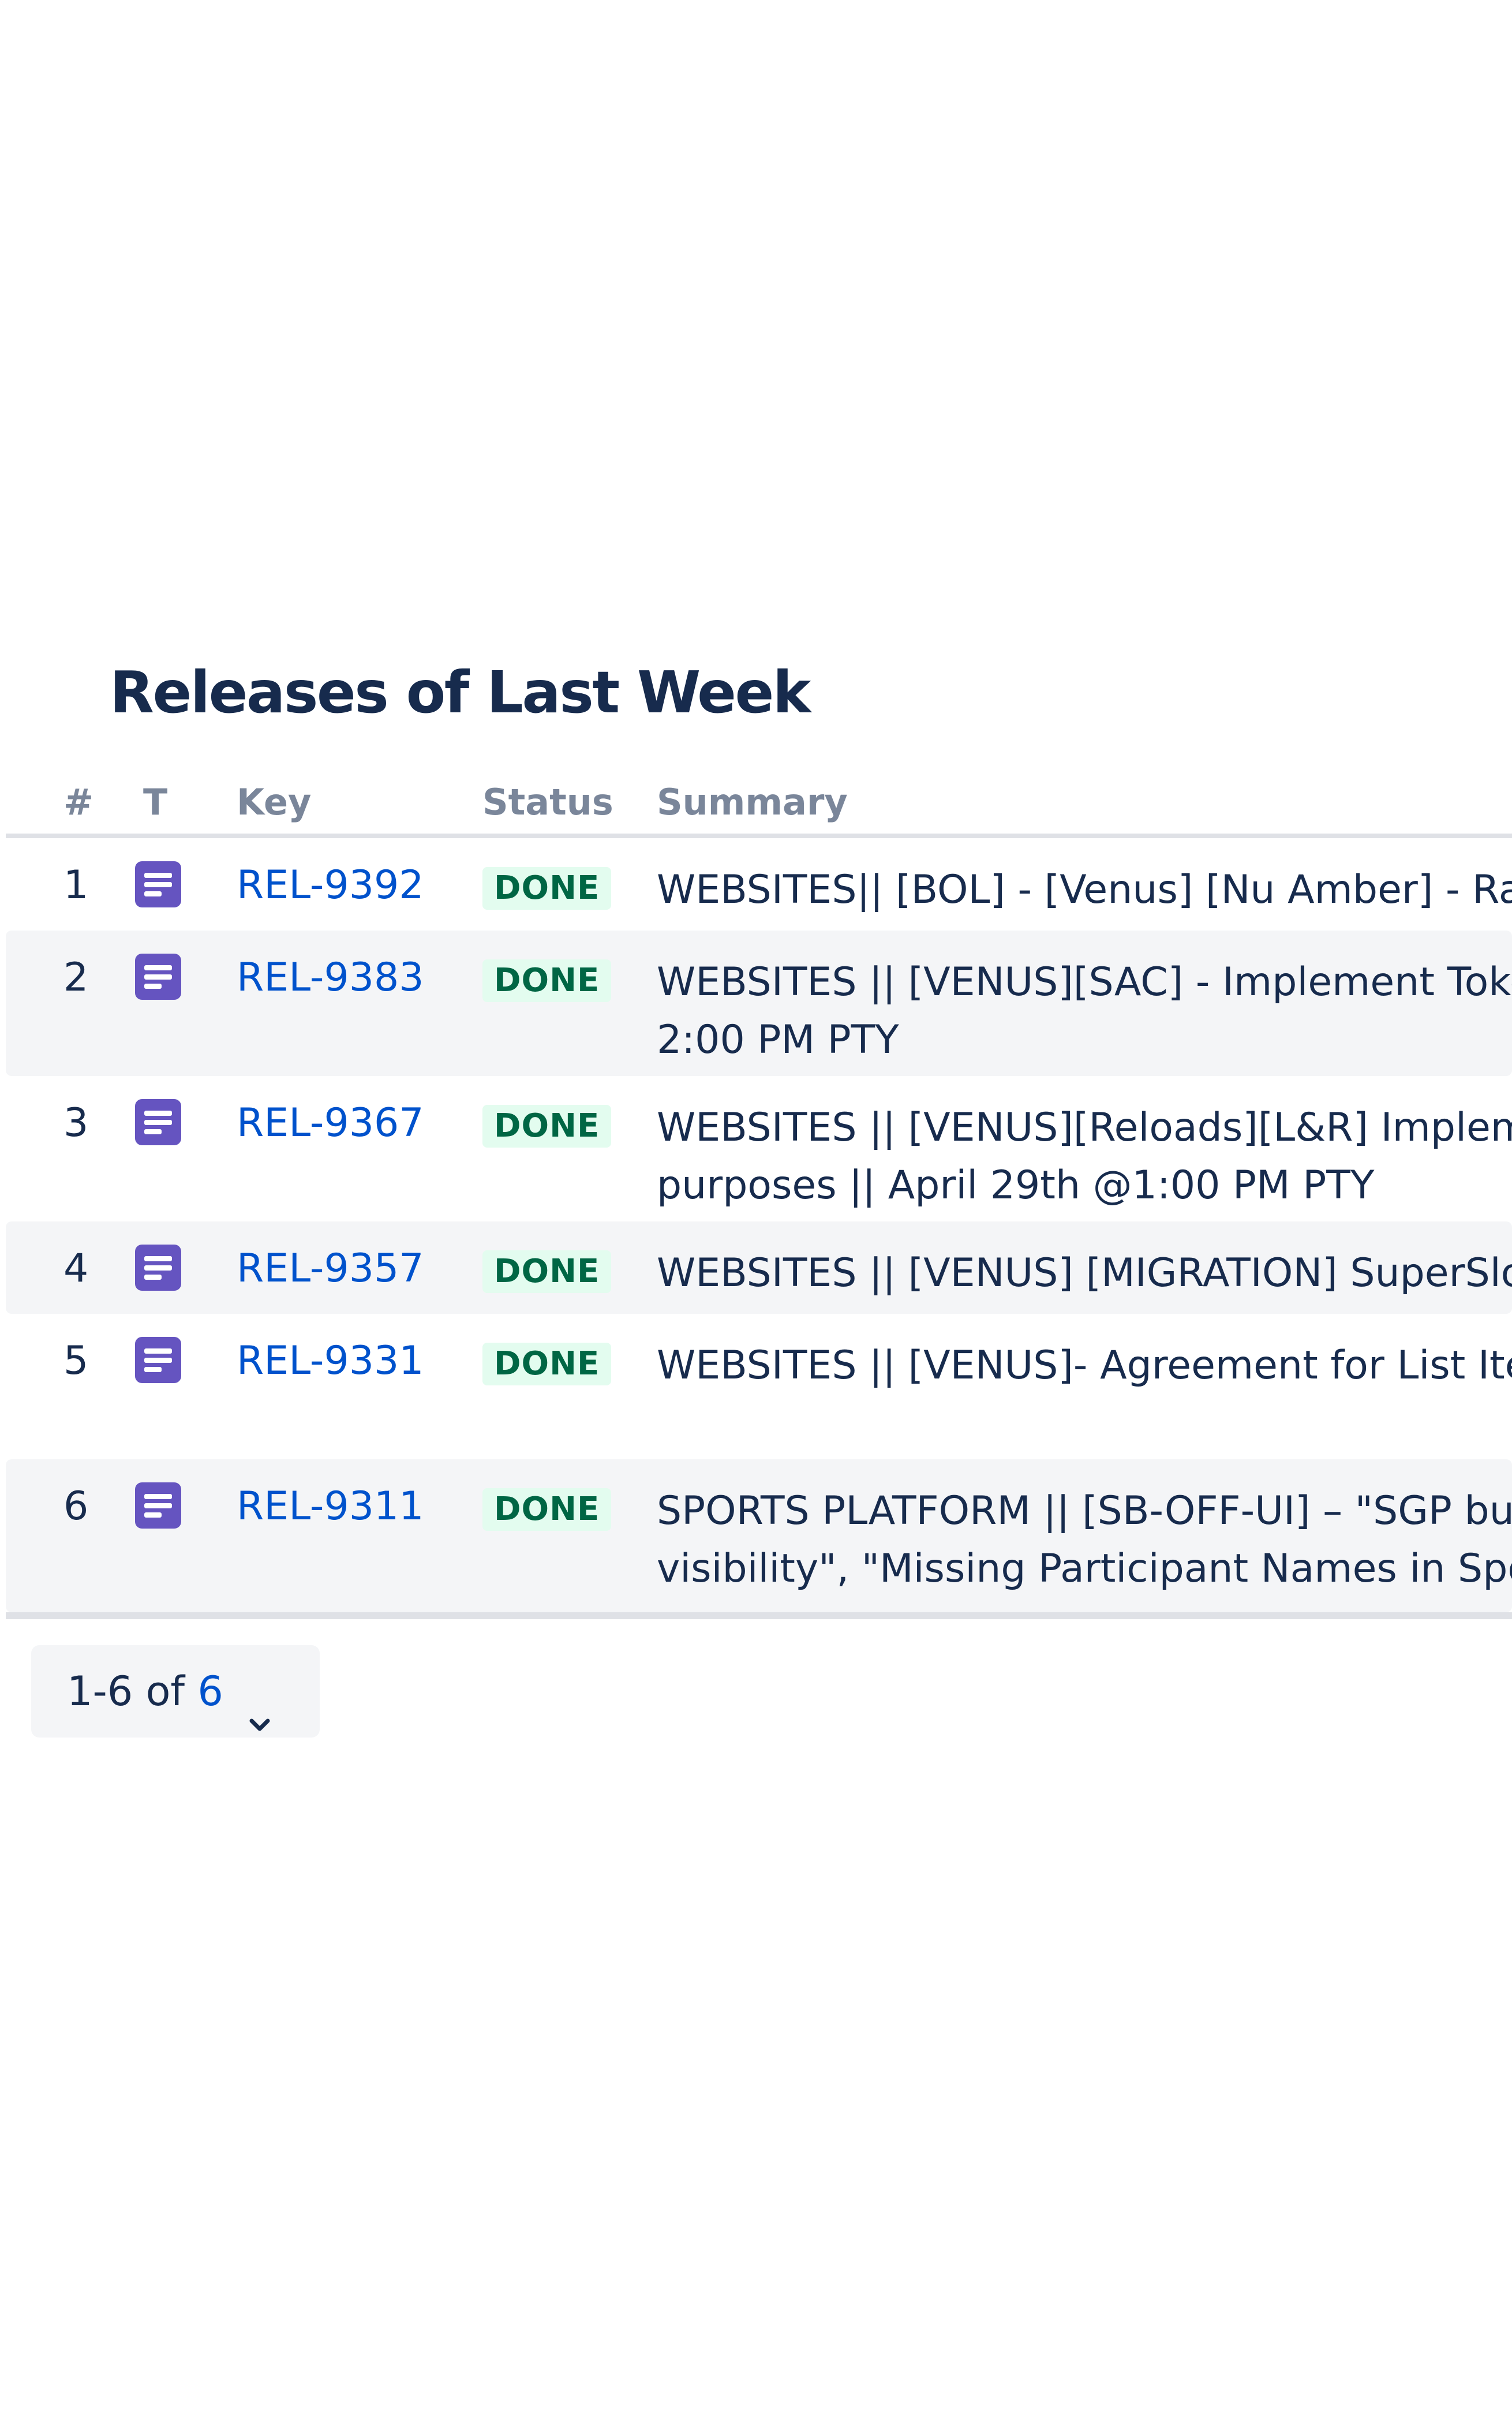 The width and height of the screenshot is (1512, 2436). What do you see at coordinates (331, 1361) in the screenshot?
I see `issue-key-link: REL-9331` at bounding box center [331, 1361].